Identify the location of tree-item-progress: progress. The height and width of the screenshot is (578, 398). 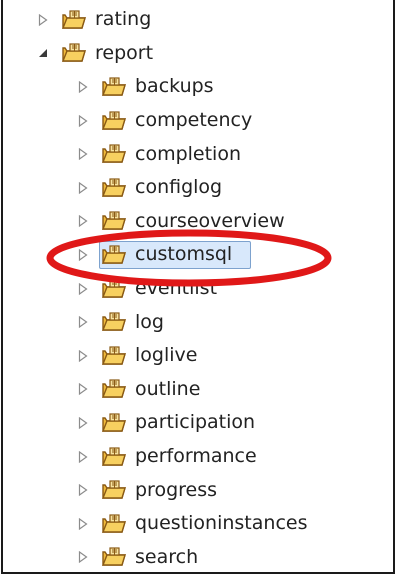
(198, 490).